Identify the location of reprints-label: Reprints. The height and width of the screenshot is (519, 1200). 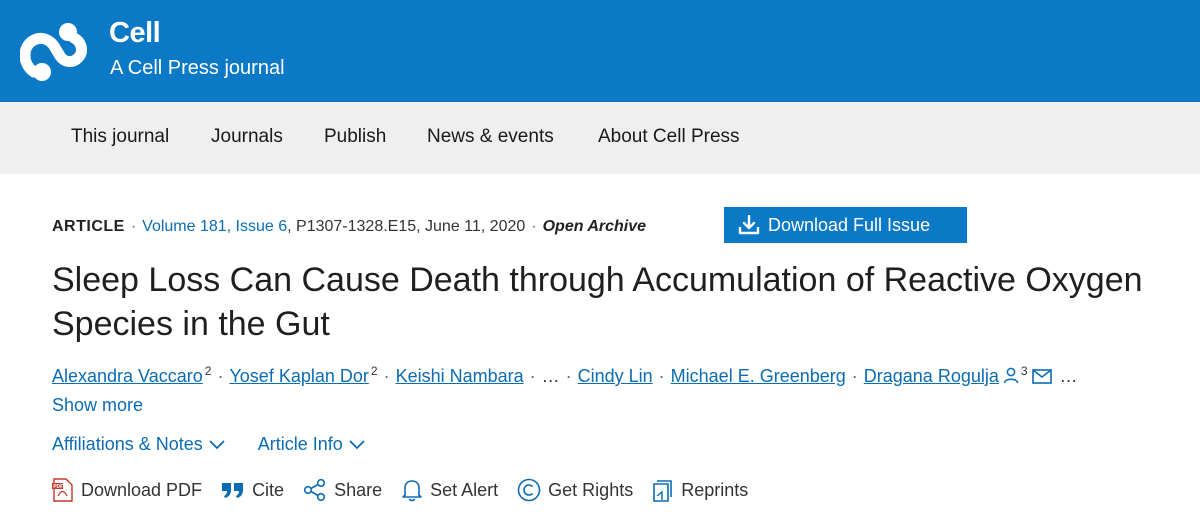
(715, 489).